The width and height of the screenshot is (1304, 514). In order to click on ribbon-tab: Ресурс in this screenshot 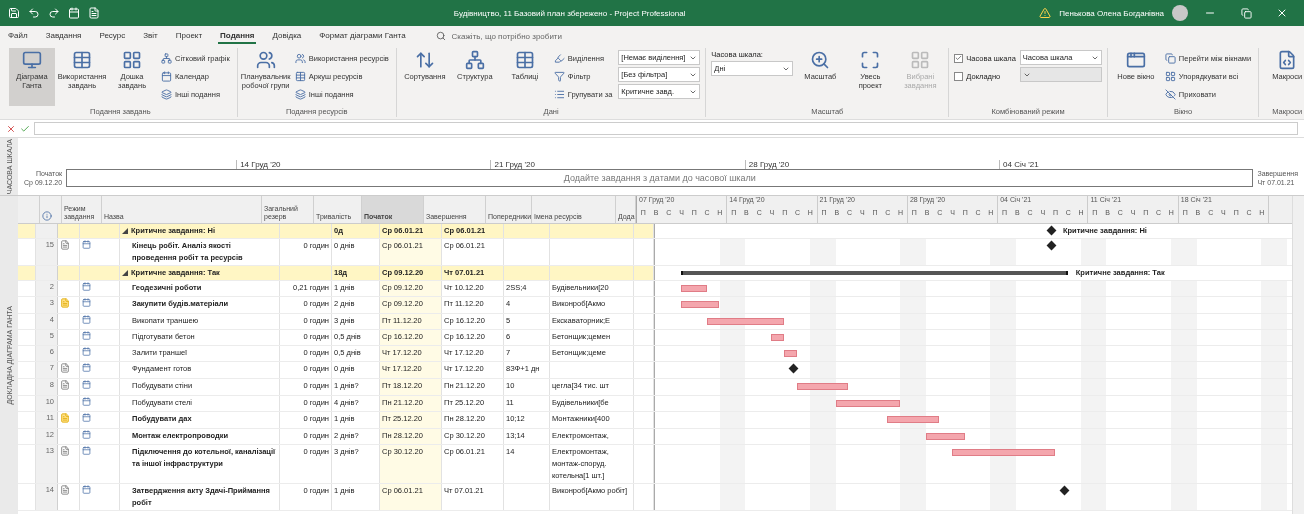, I will do `click(112, 36)`.